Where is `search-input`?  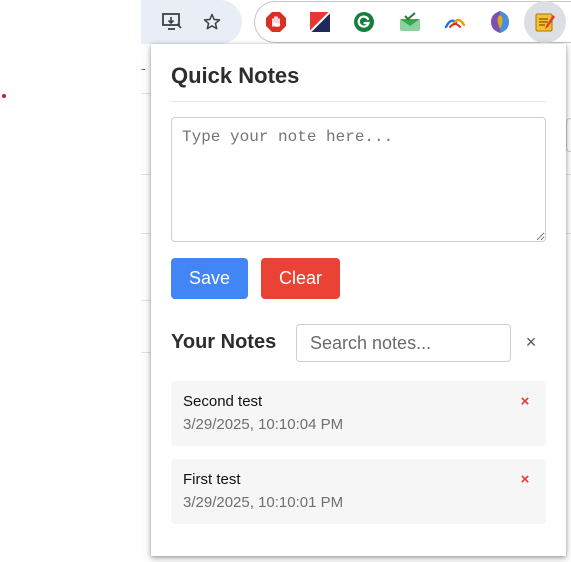
search-input is located at coordinates (403, 343).